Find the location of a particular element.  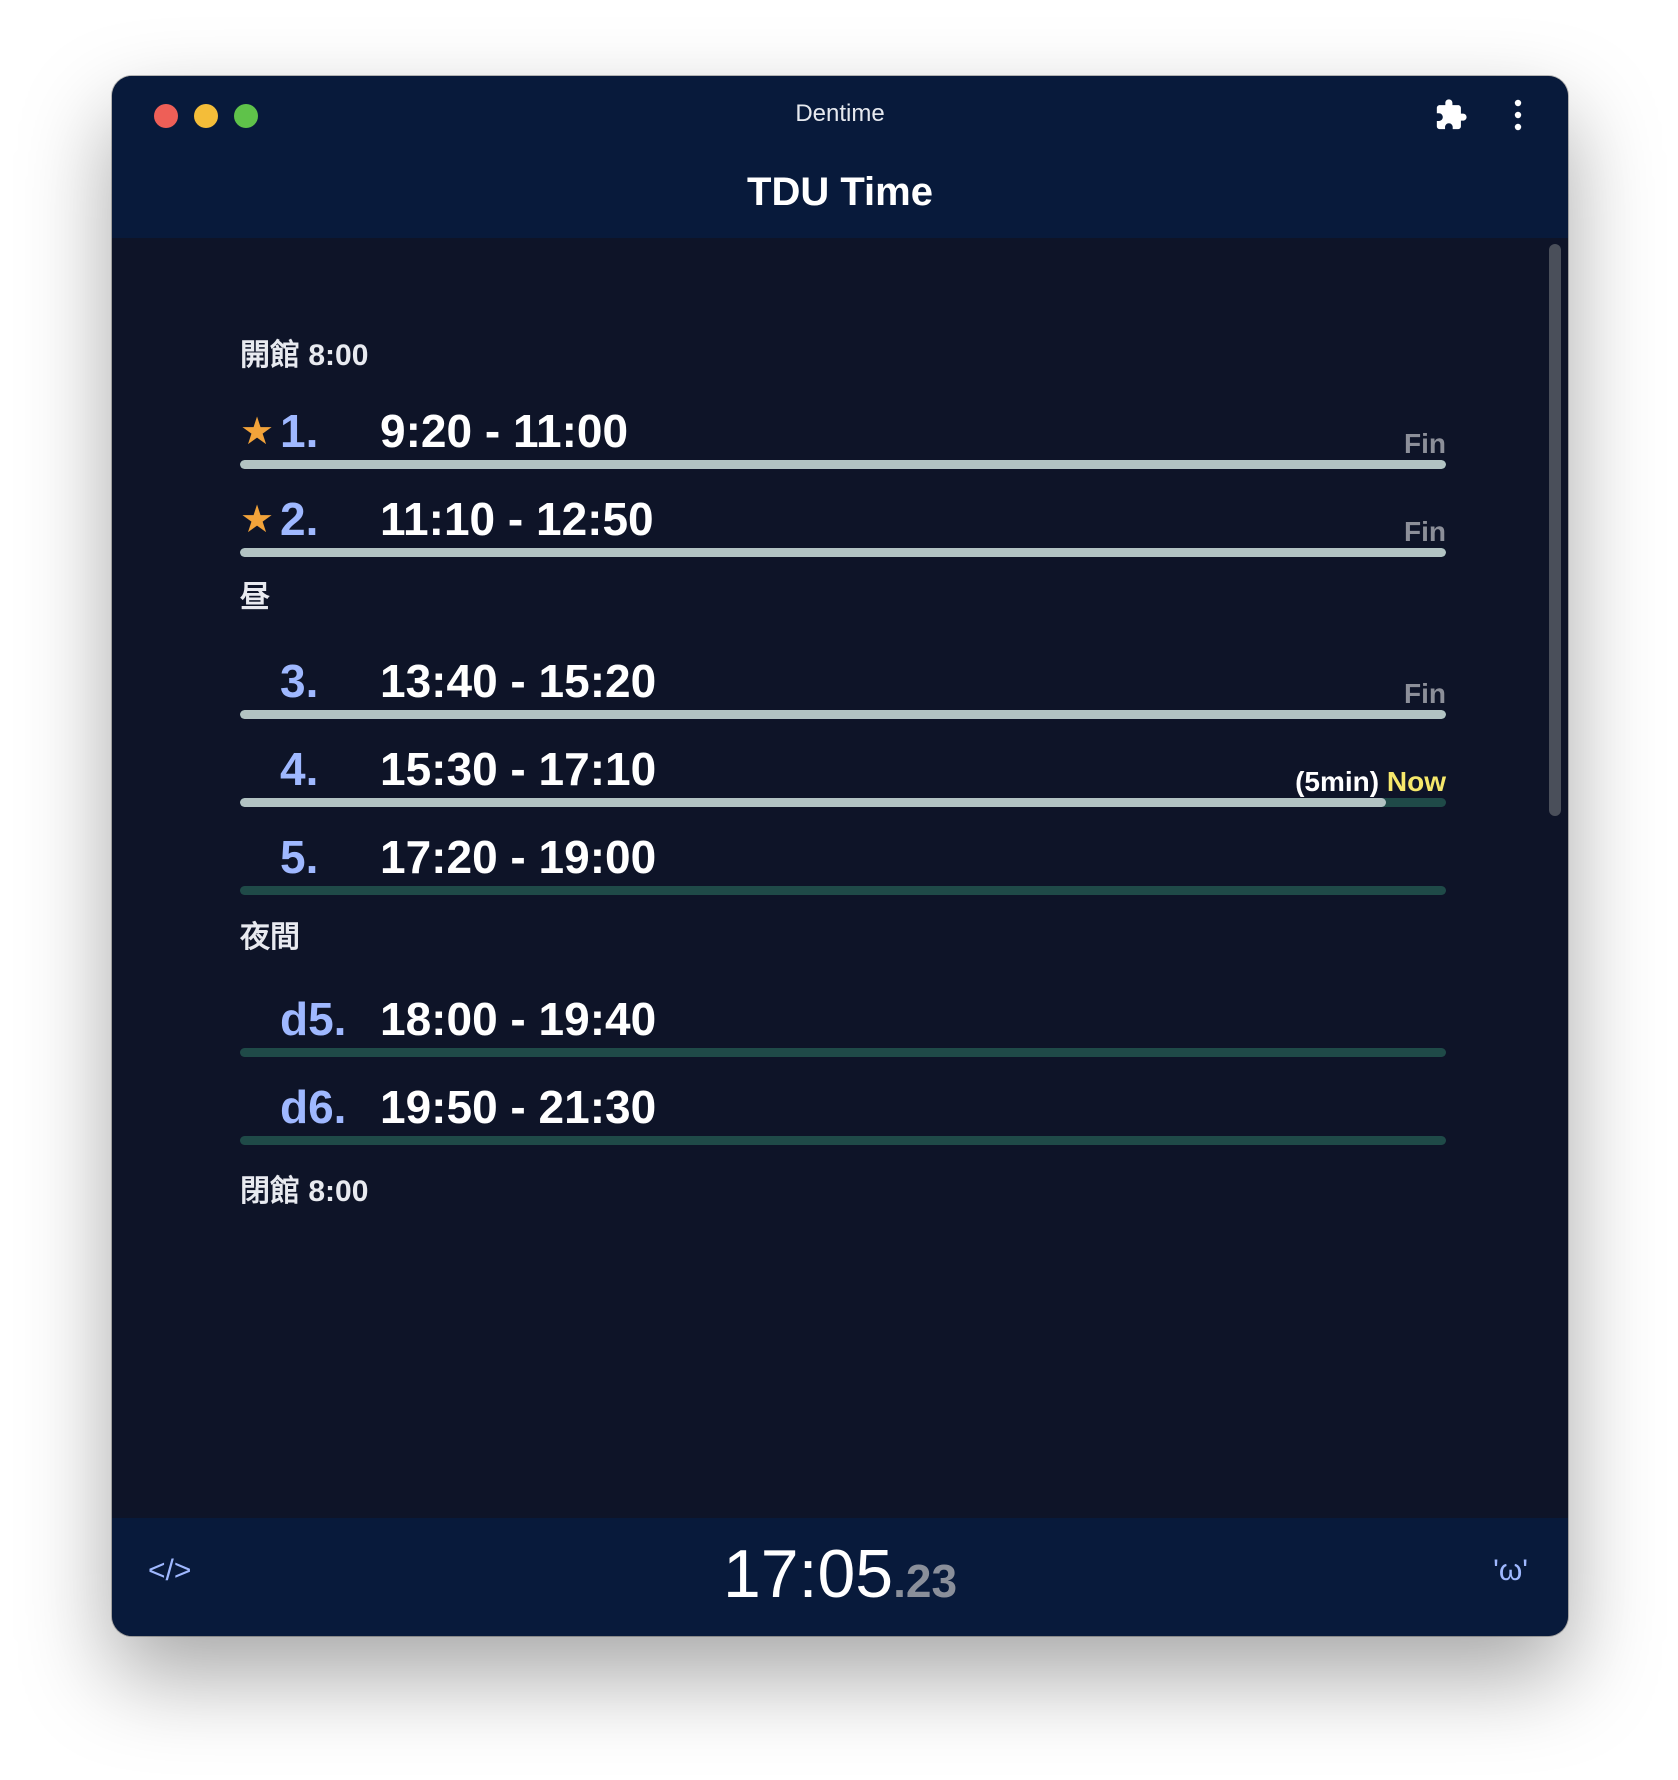

period-row-d6: d6. 19:50 - 21:30 is located at coordinates (843, 1114).